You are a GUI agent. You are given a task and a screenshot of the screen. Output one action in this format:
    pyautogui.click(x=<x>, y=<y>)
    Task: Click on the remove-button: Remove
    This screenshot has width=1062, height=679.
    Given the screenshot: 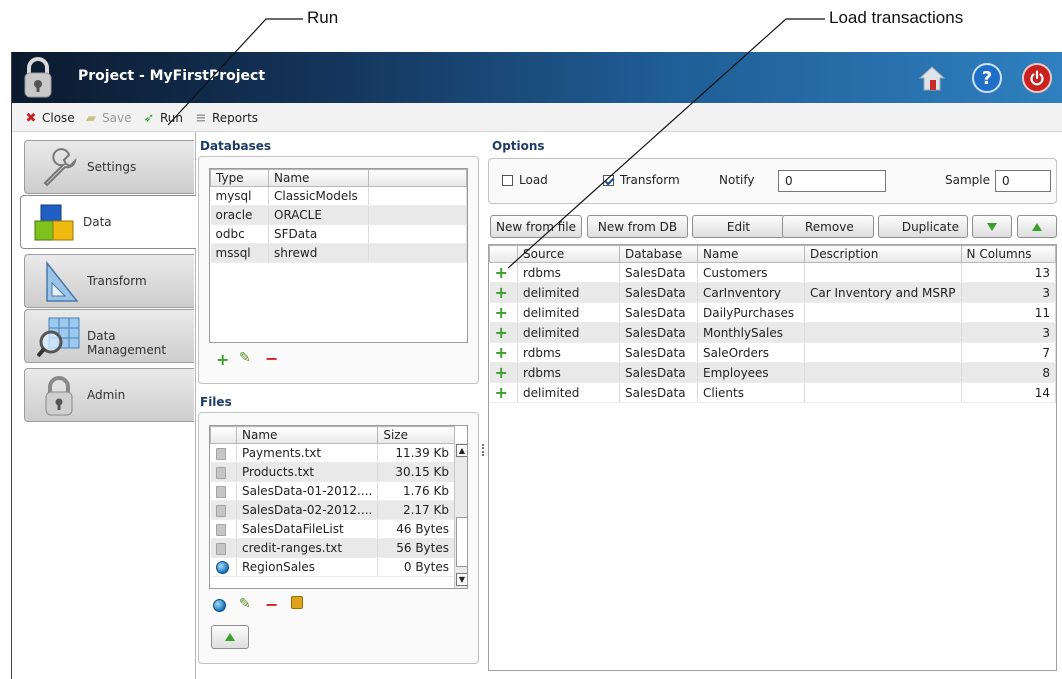 What is the action you would take?
    pyautogui.click(x=828, y=226)
    